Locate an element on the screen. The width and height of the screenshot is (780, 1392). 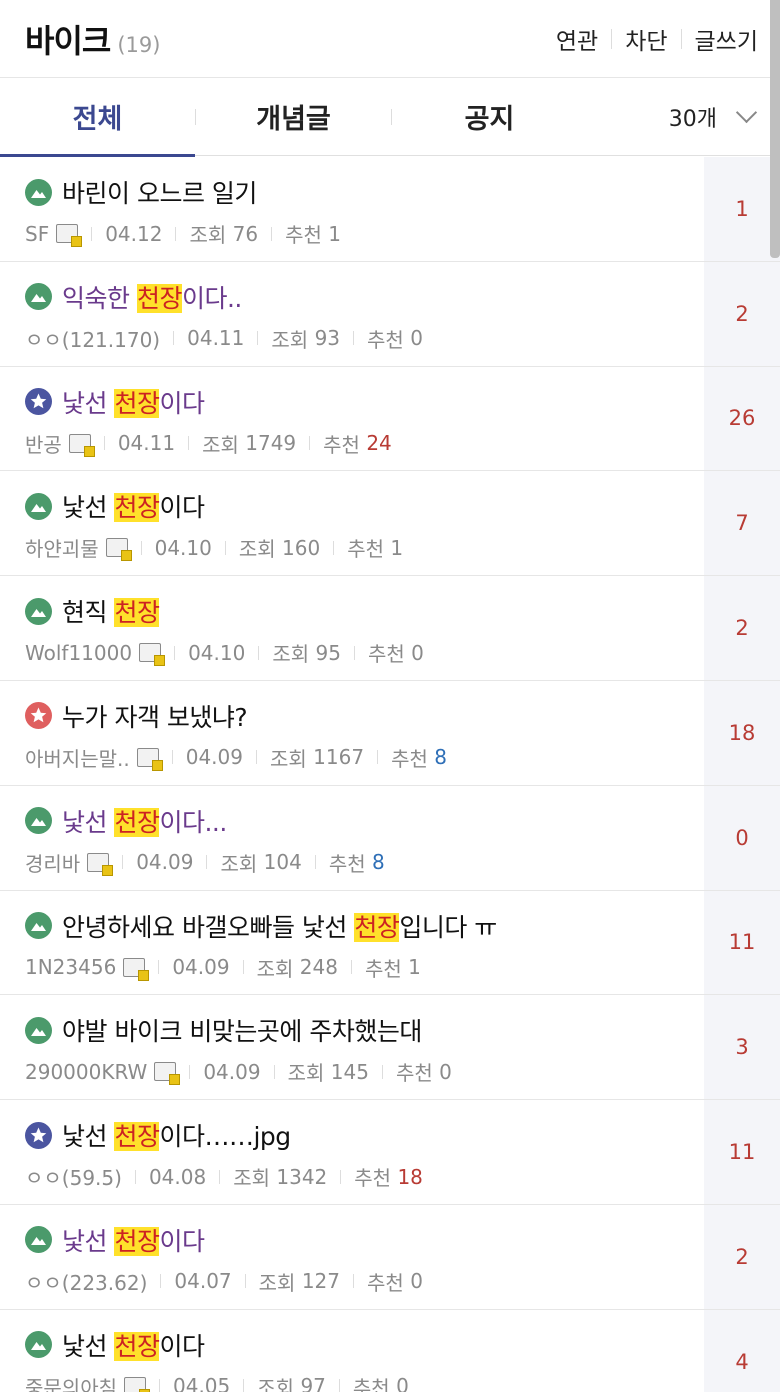
post-author: 하얀괴물 is located at coordinates (62, 547).